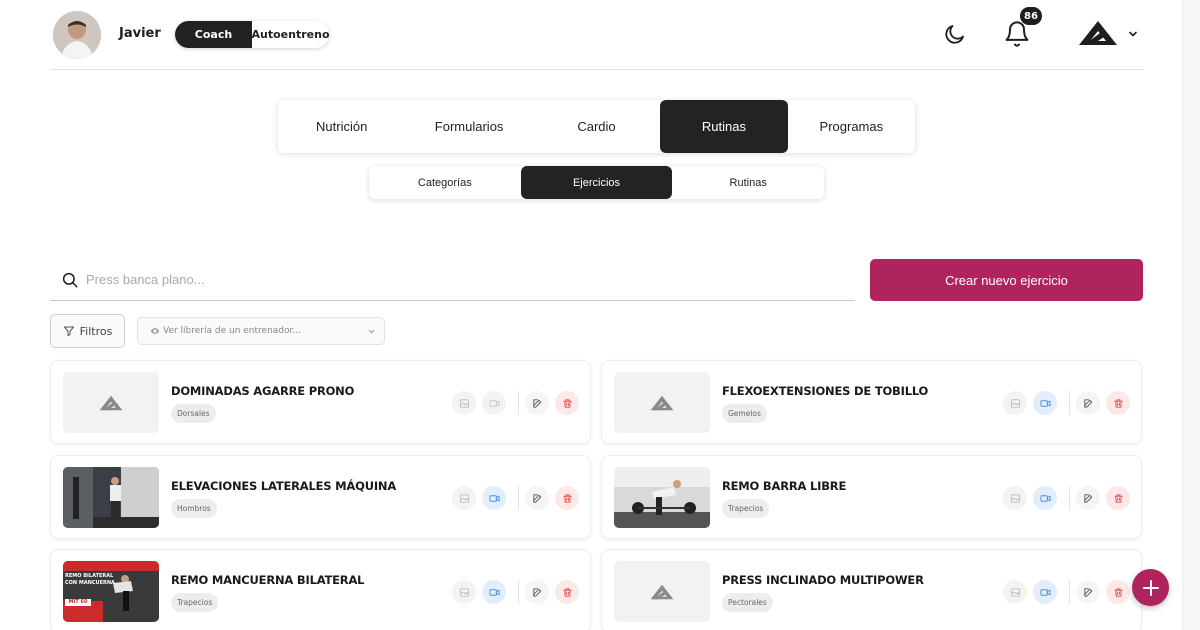 This screenshot has height=630, width=1200. What do you see at coordinates (851, 126) in the screenshot?
I see `tab-programas: Programas` at bounding box center [851, 126].